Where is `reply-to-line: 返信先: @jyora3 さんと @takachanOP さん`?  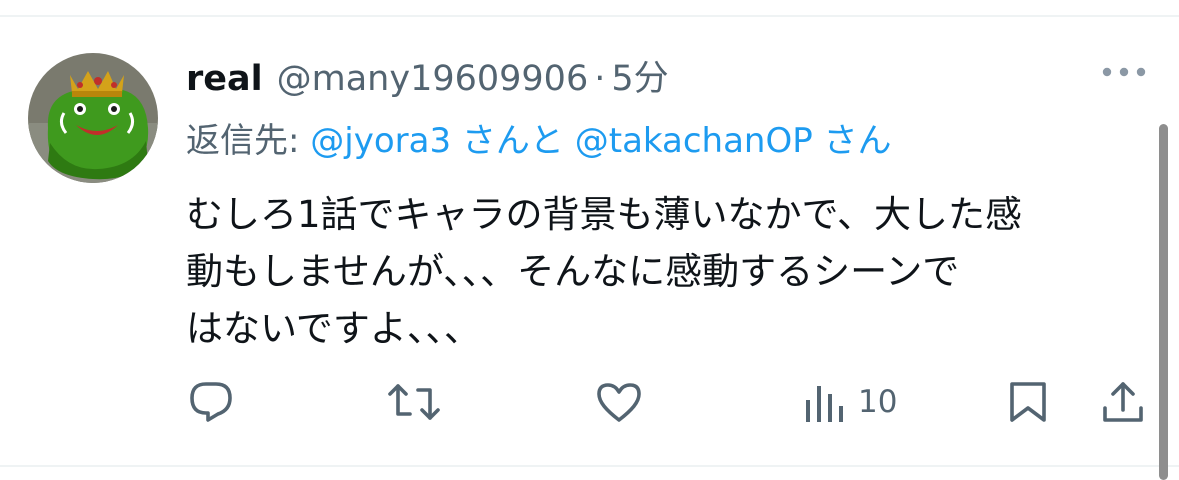 reply-to-line: 返信先: @jyora3 さんと @takachanOP さん is located at coordinates (539, 137).